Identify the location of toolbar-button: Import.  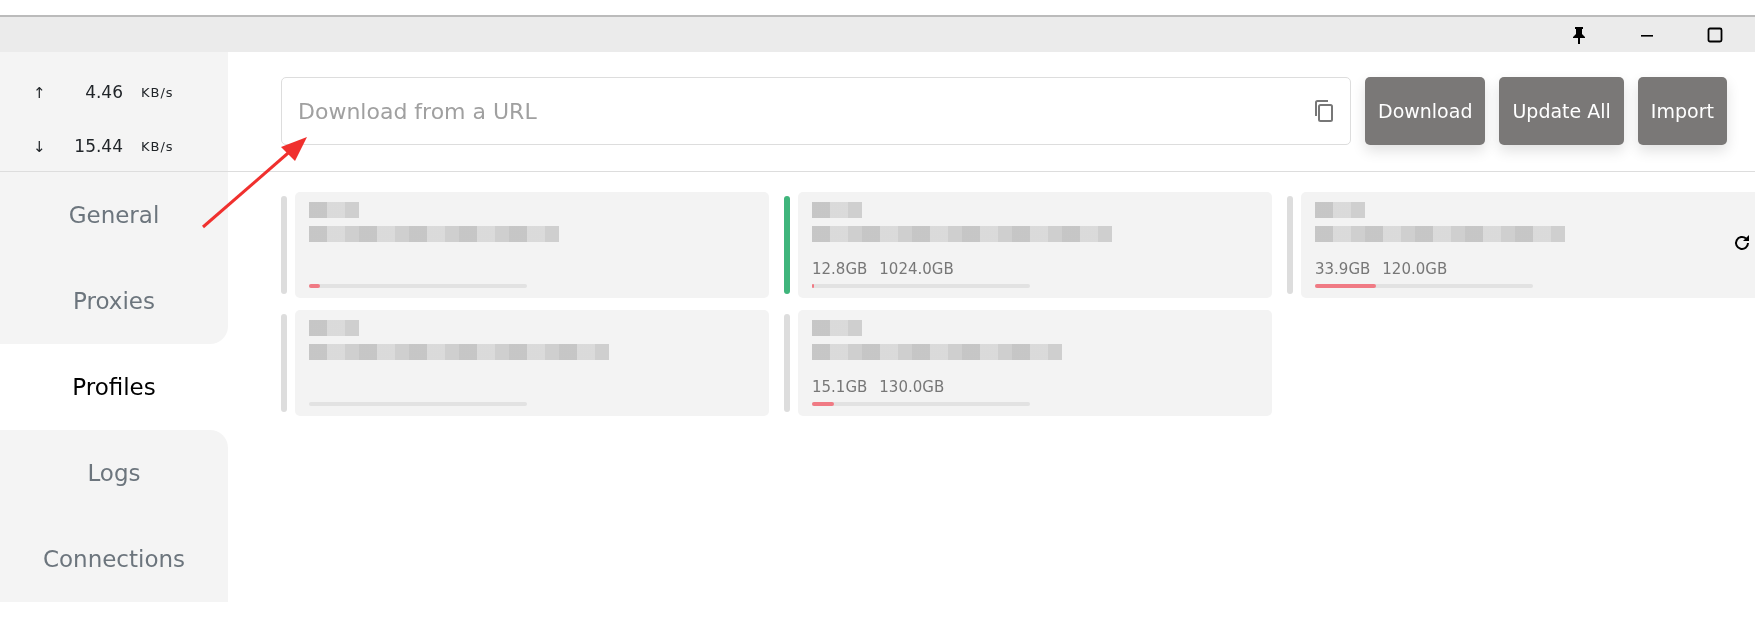
(1682, 111).